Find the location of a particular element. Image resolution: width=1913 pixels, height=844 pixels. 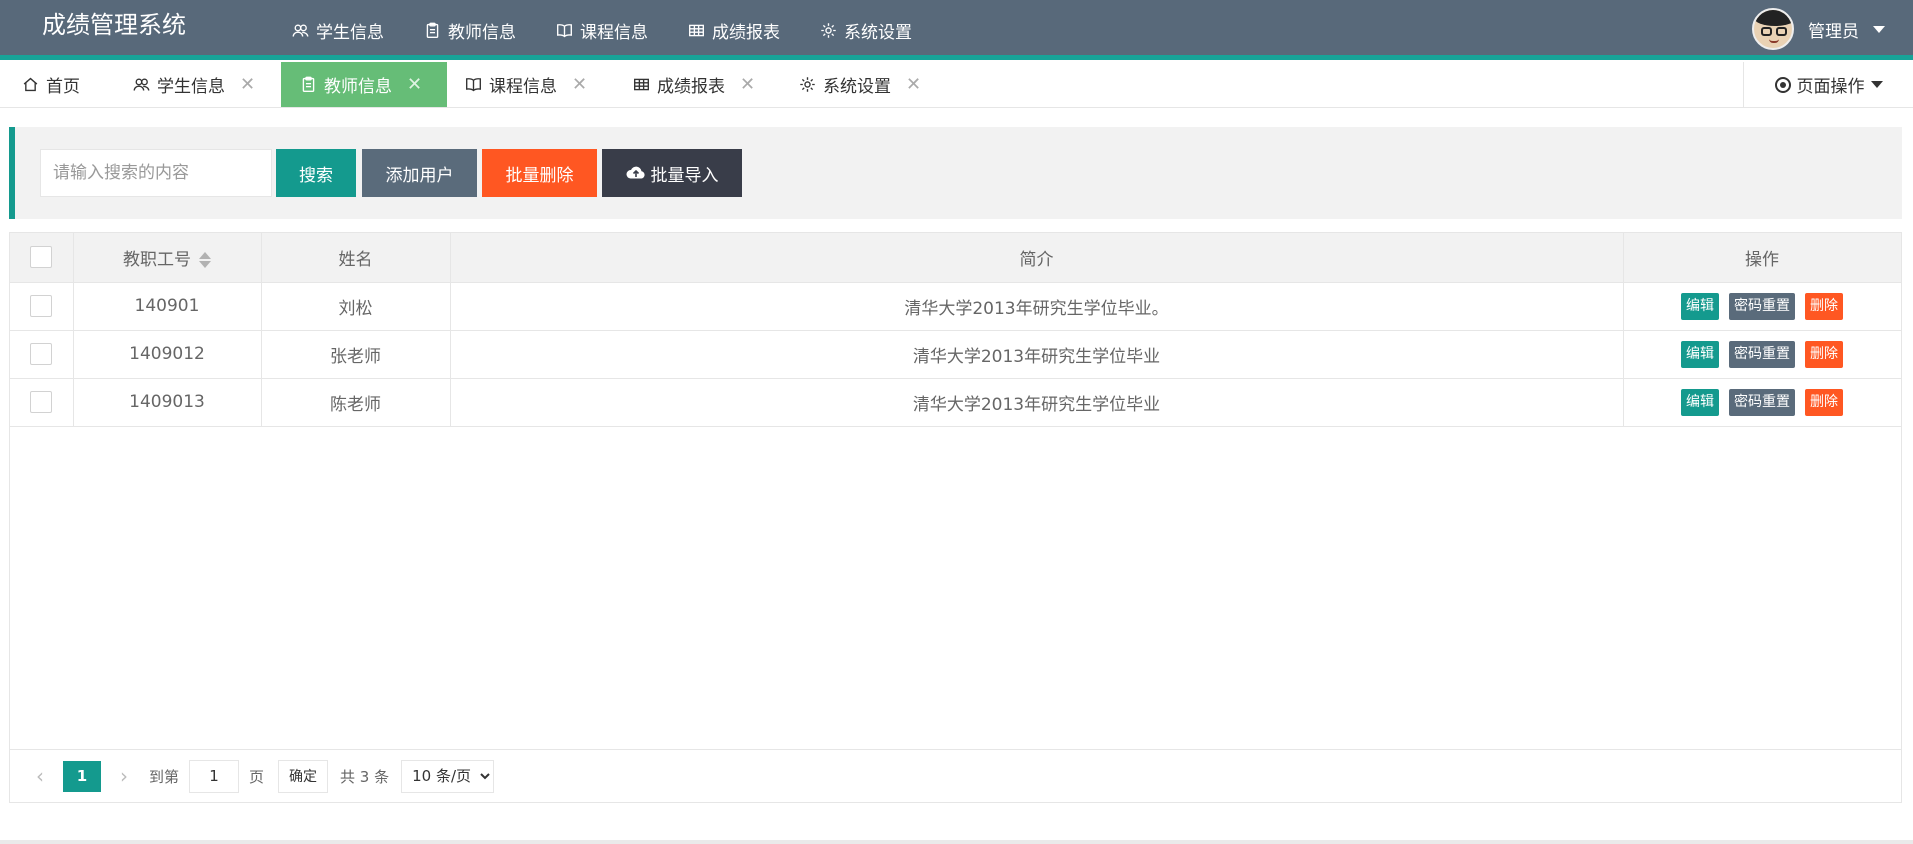

search-input is located at coordinates (156, 173).